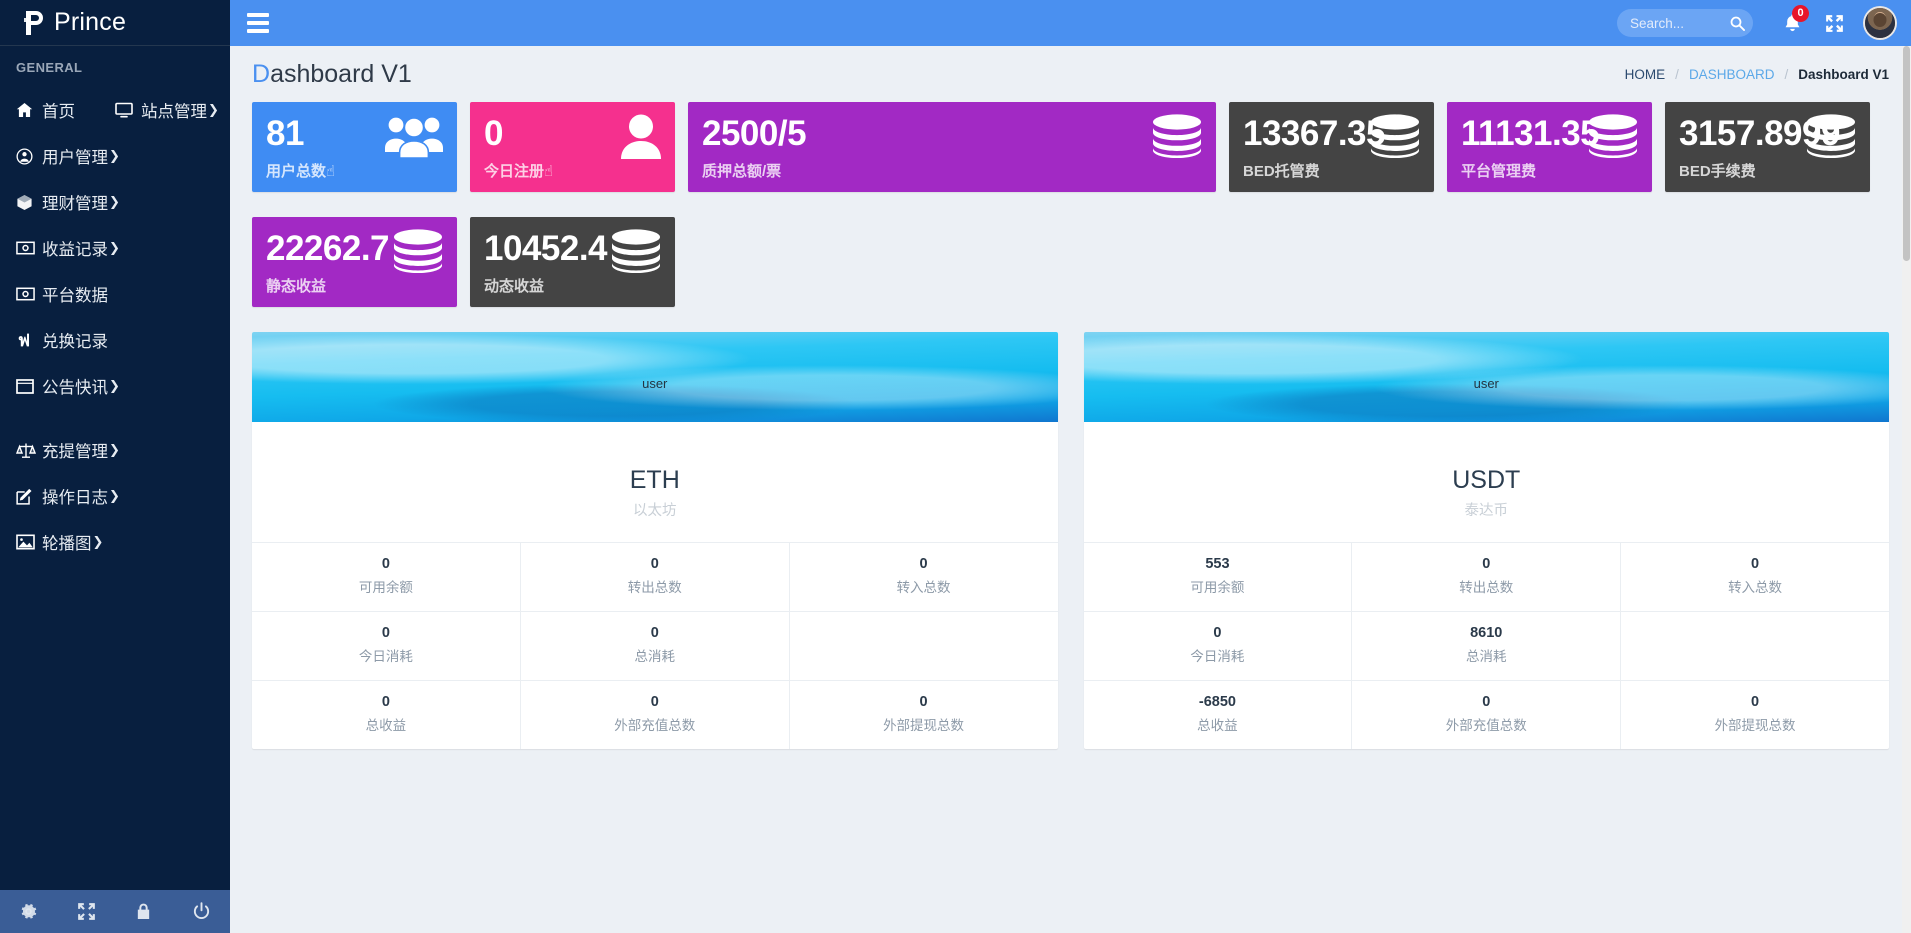  I want to click on coin-stat-row: 0 今日消耗 8610 总消耗, so click(1486, 645).